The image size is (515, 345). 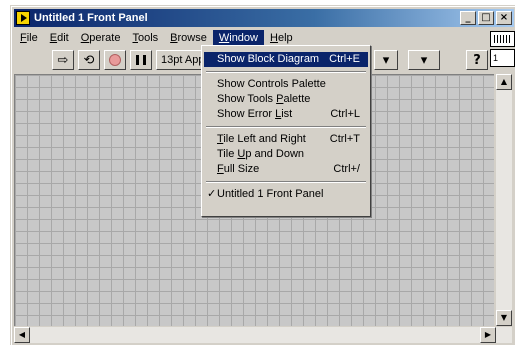 I want to click on stop-icon, so click(x=115, y=60).